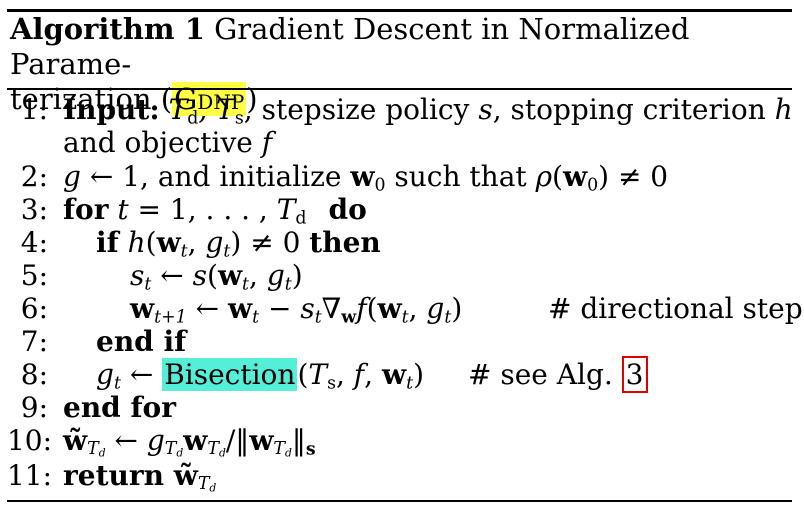 The width and height of the screenshot is (804, 511). I want to click on math-var: ρ, so click(544, 176).